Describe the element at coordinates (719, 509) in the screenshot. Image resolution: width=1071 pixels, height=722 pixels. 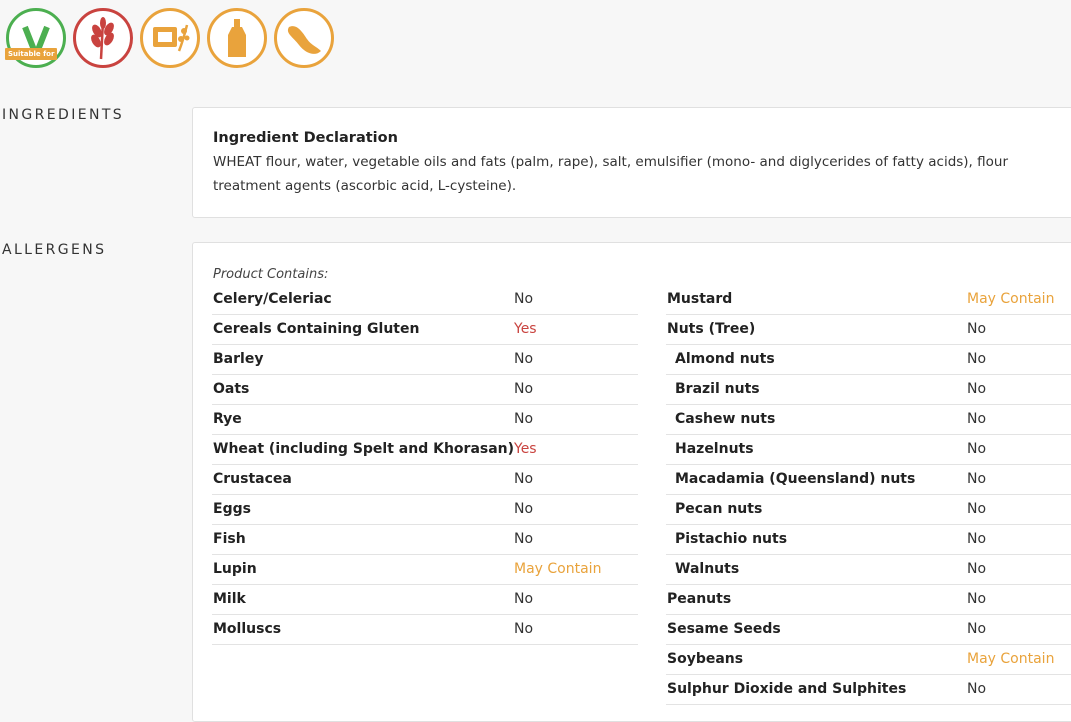
I see `allergen-name: Pecan nuts` at that location.